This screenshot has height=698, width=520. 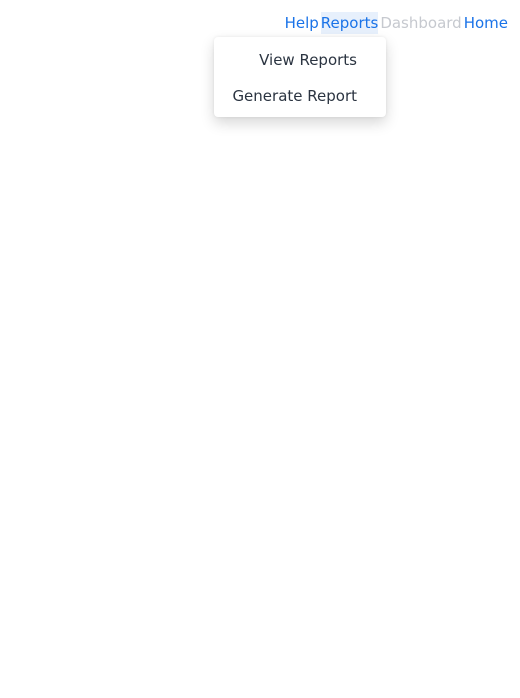 What do you see at coordinates (300, 65) in the screenshot?
I see `menu-item-view-reports: View Reports` at bounding box center [300, 65].